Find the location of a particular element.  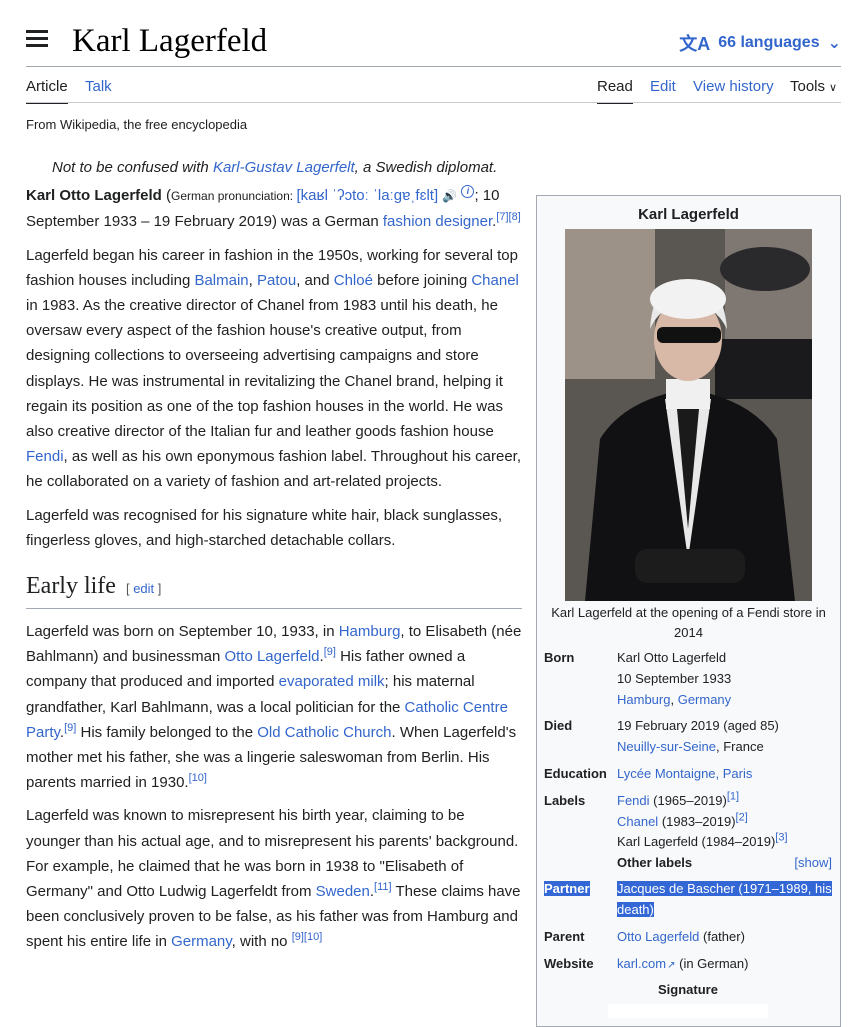

tabs-divider is located at coordinates (433, 102).